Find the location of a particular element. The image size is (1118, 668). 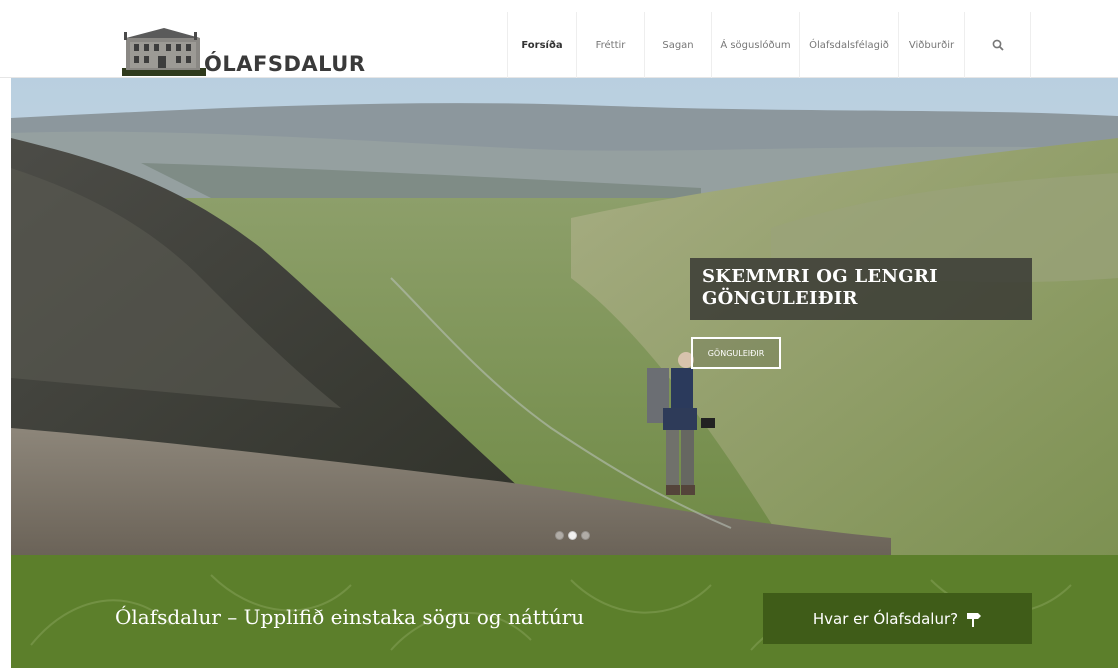

band-button-label: Hvar er Ólafsdalur? is located at coordinates (885, 618).